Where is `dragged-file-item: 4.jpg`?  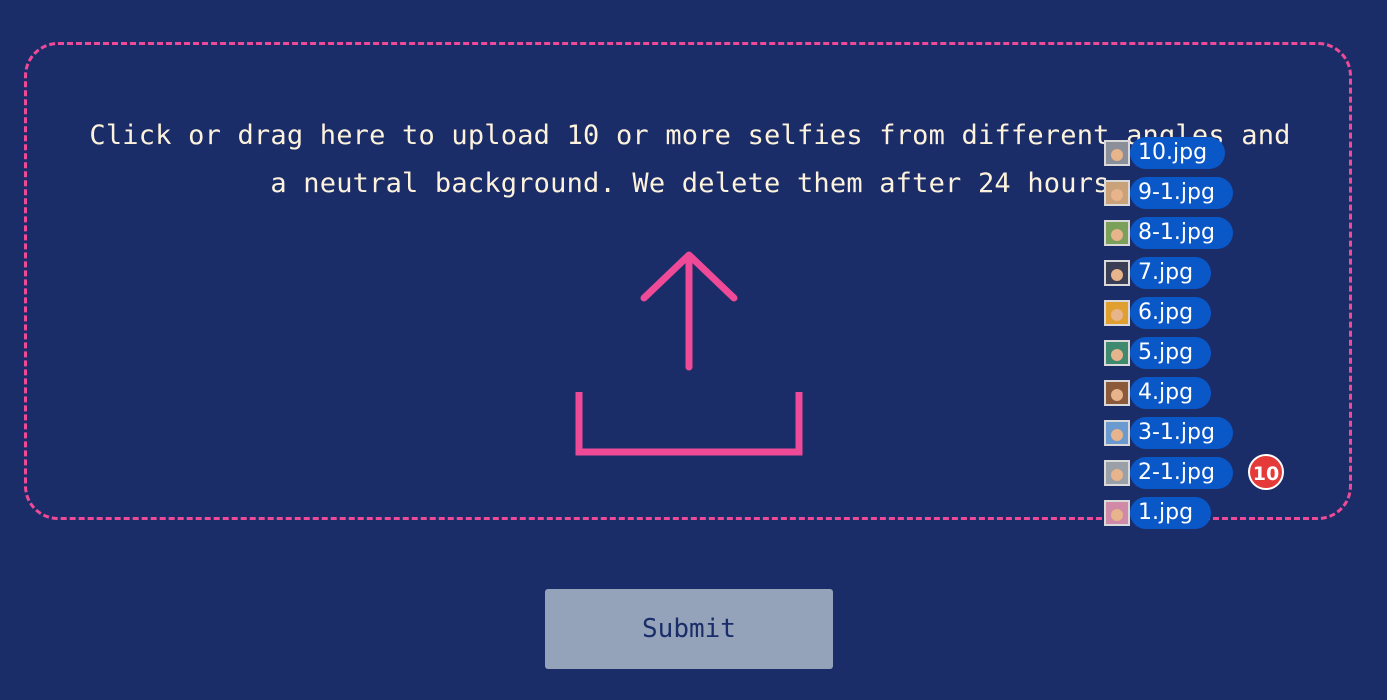 dragged-file-item: 4.jpg is located at coordinates (1158, 393).